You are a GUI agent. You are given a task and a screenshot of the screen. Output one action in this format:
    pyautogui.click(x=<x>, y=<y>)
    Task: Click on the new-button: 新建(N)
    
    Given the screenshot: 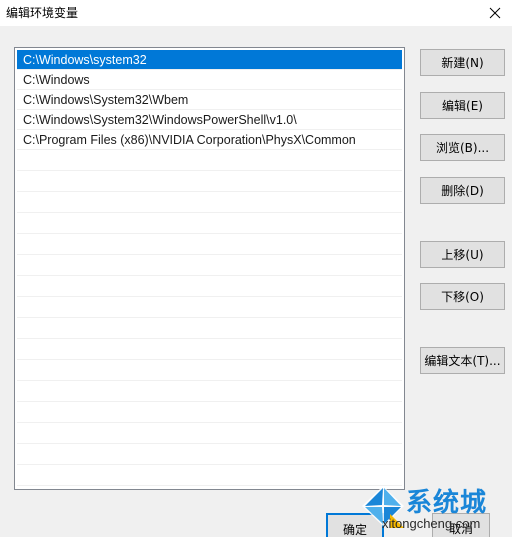 What is the action you would take?
    pyautogui.click(x=462, y=62)
    